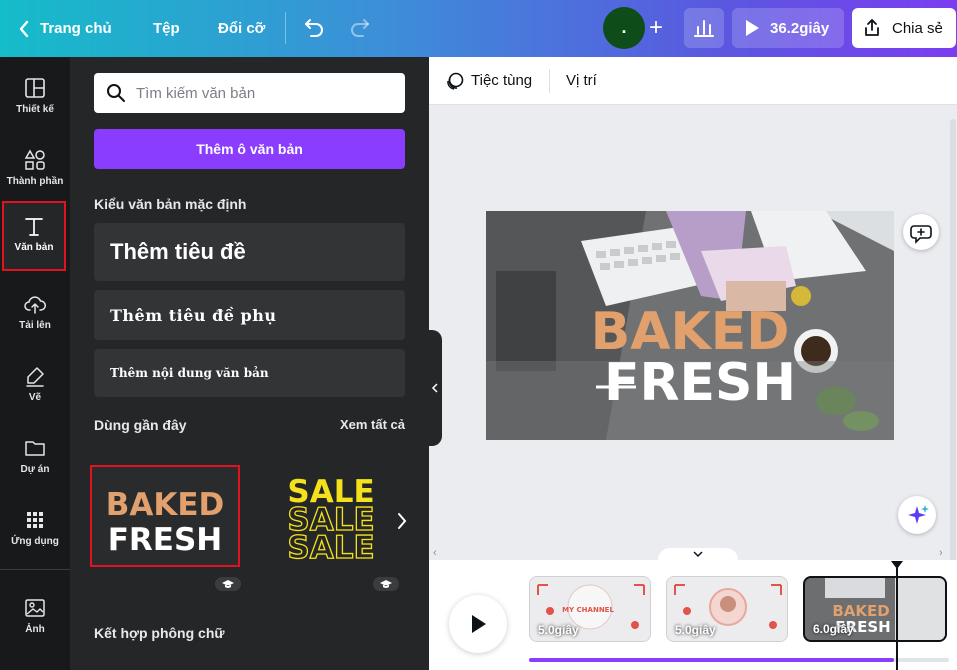 The height and width of the screenshot is (670, 957). I want to click on layout-icon, so click(35, 88).